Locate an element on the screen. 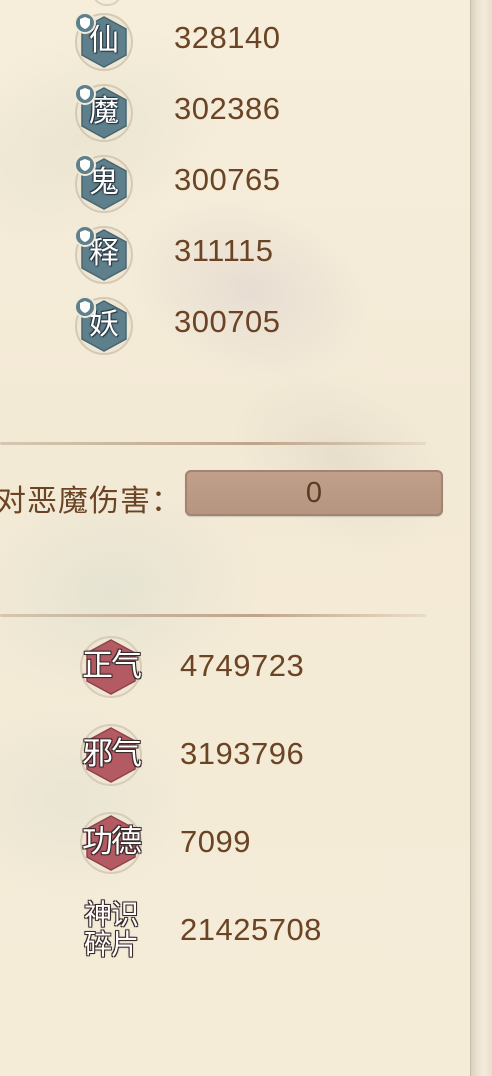 The width and height of the screenshot is (492, 1076). currency-name: 邪气 is located at coordinates (112, 754).